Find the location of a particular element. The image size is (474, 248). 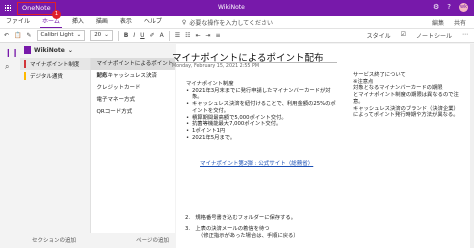

section-item: デジタル通貨 is located at coordinates (55, 76).